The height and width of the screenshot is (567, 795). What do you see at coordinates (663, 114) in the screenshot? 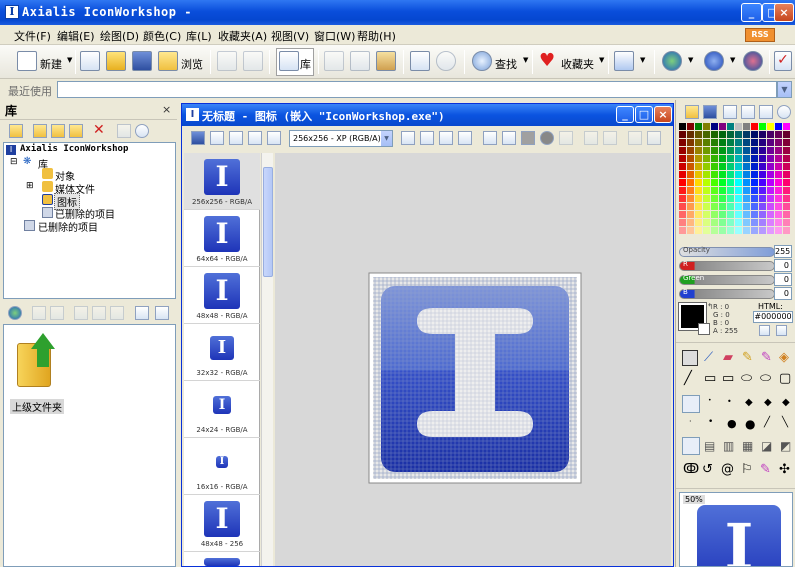
I see `doc-close-button: ×` at bounding box center [663, 114].